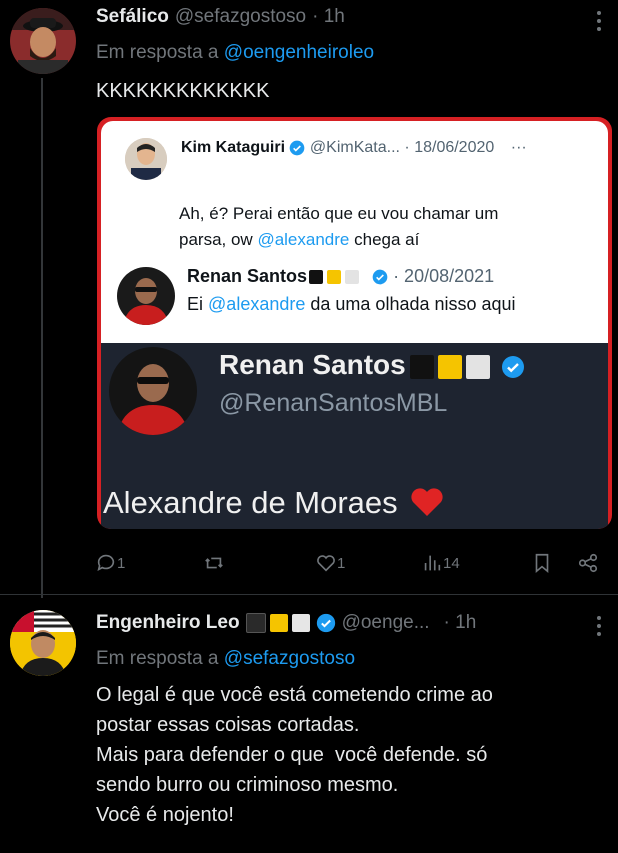 This screenshot has width=618, height=853. Describe the element at coordinates (427, 502) in the screenshot. I see `heart-emoji-icon` at that location.